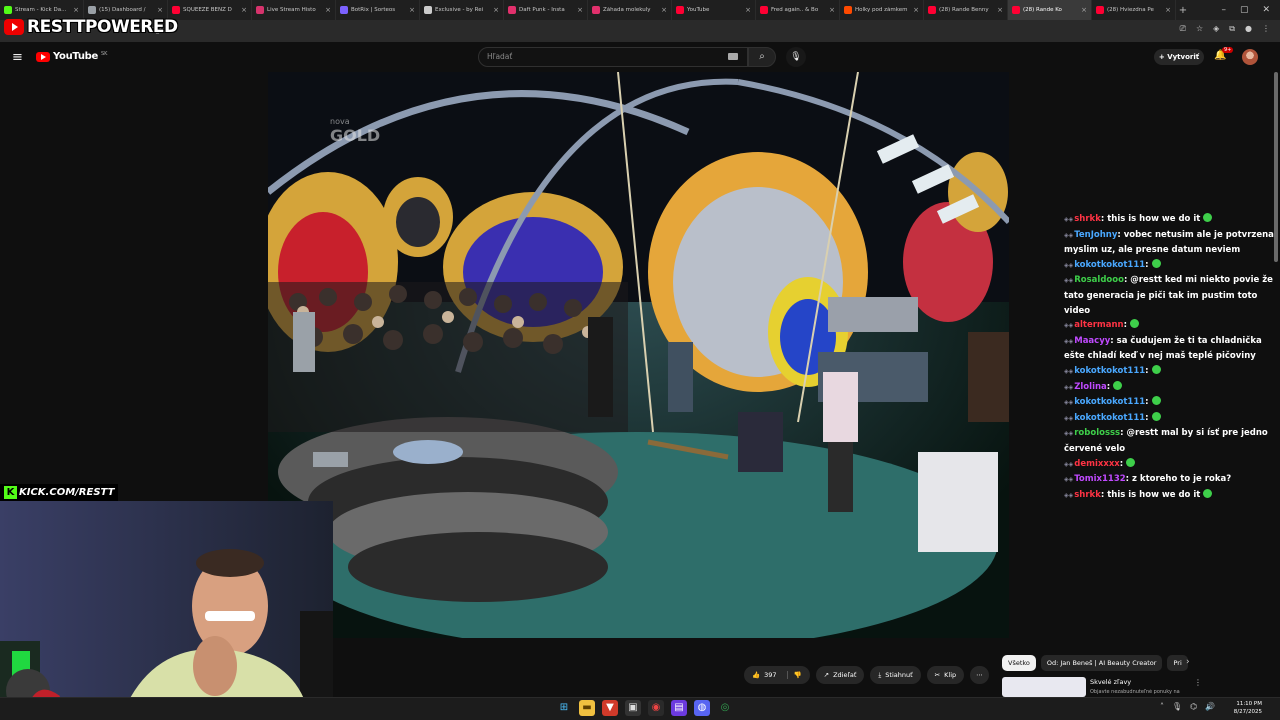  What do you see at coordinates (1232, 29) in the screenshot?
I see `puzzle-icon: ⧉` at bounding box center [1232, 29].